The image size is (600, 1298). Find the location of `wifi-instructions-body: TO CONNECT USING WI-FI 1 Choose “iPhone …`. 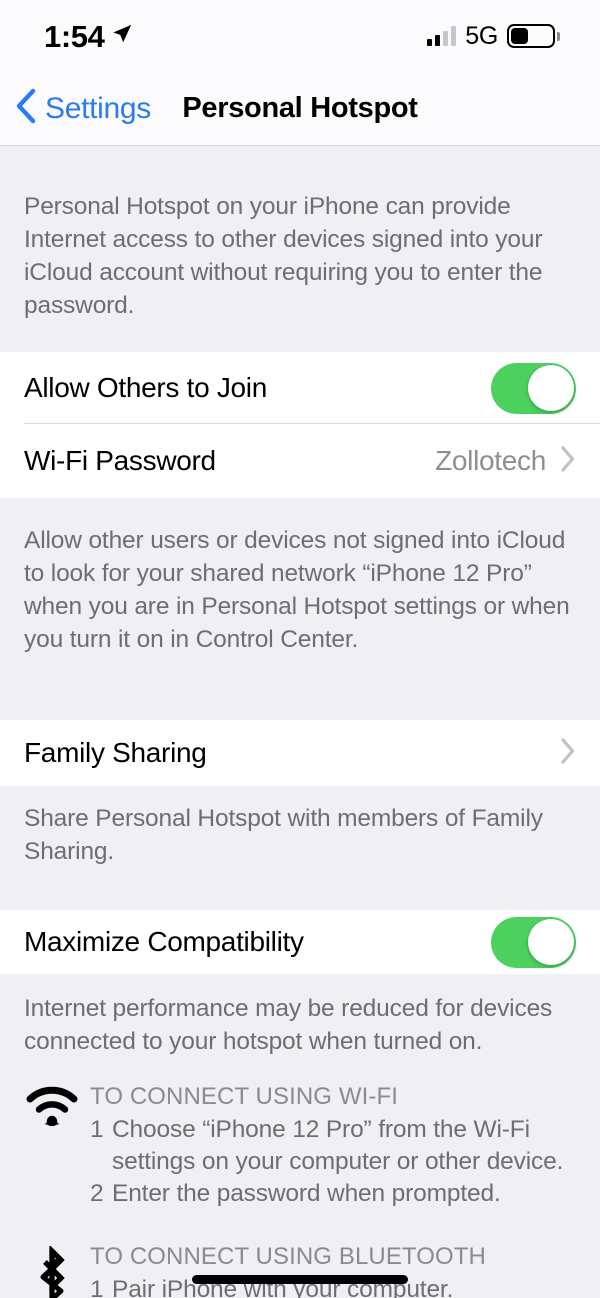

wifi-instructions-body: TO CONNECT USING WI-FI 1 Choose “iPhone … is located at coordinates (329, 1145).